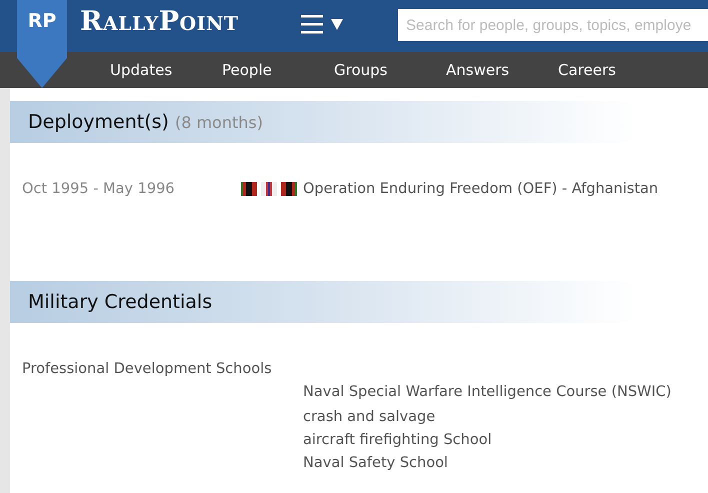  What do you see at coordinates (99, 189) in the screenshot?
I see `deployment-dates: Oct 1995 - May 1996` at bounding box center [99, 189].